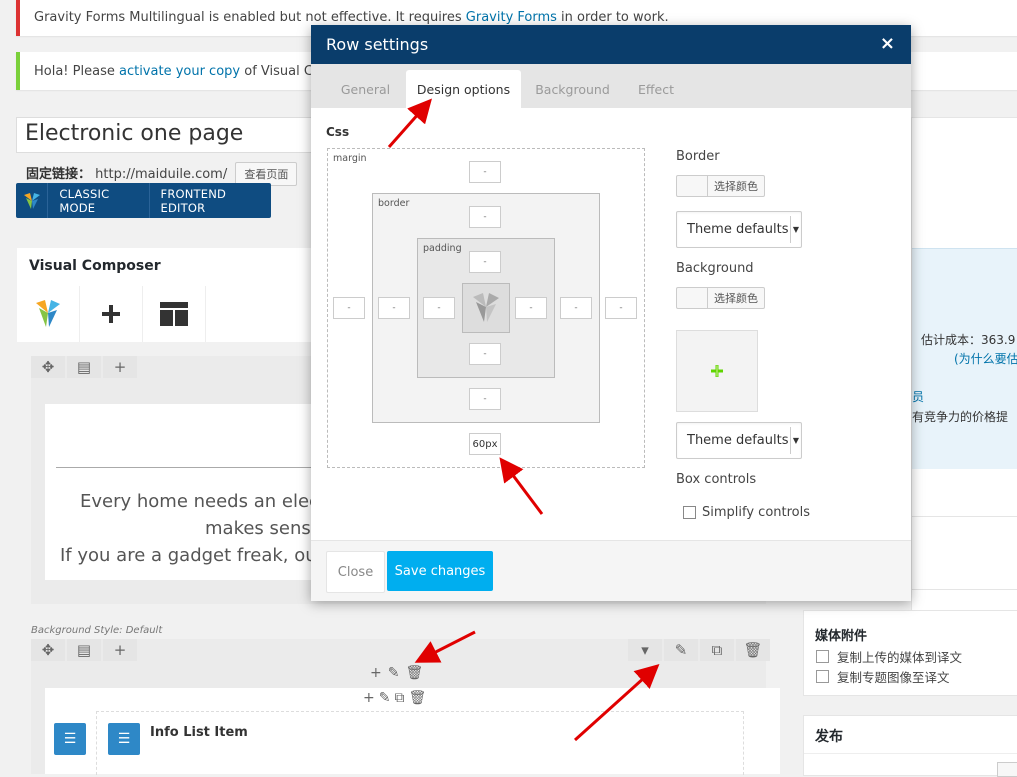  What do you see at coordinates (900, 657) in the screenshot?
I see `copy-media-label: 复制上传的媒体到译文` at bounding box center [900, 657].